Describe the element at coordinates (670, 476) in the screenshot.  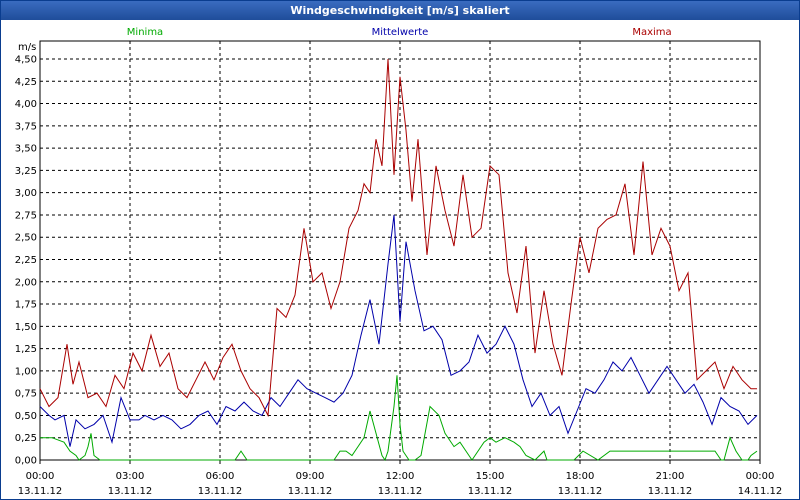
I see `x-tick-time: 21:00` at that location.